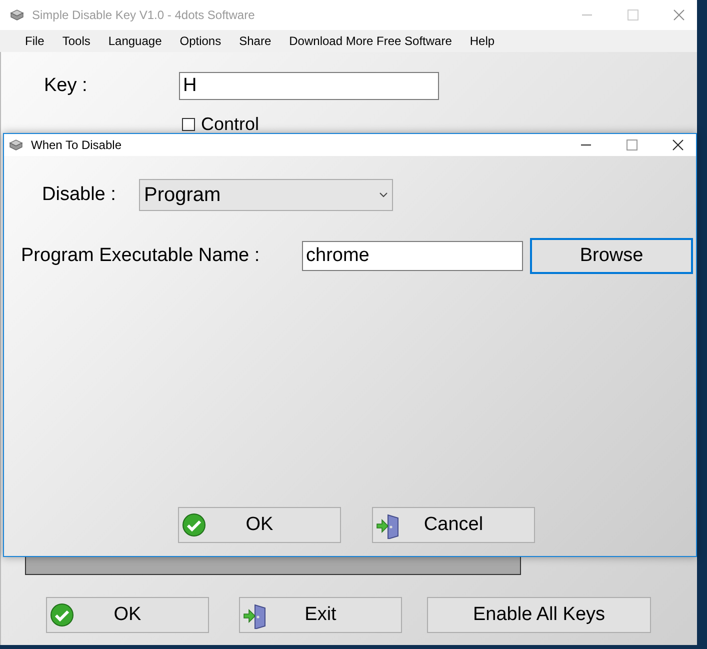 This screenshot has width=707, height=649. Describe the element at coordinates (370, 41) in the screenshot. I see `menu-item: Download More Free Software` at that location.